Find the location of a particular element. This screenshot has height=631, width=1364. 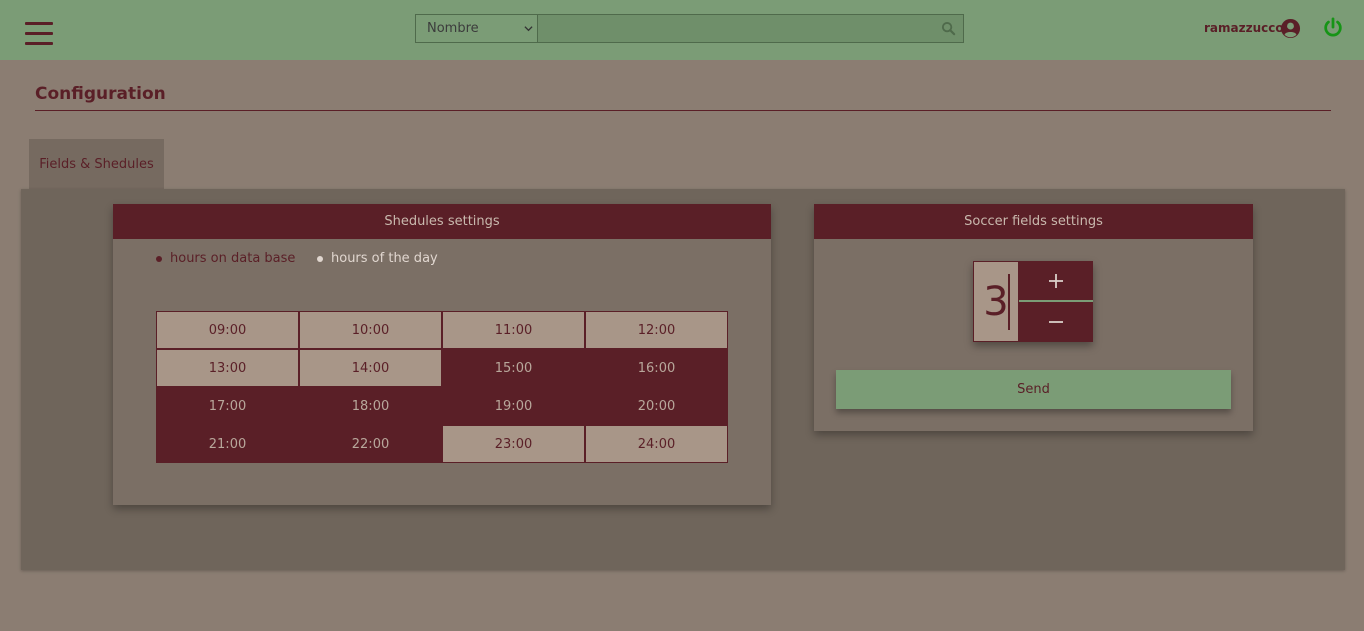

increment-button is located at coordinates (1056, 280).